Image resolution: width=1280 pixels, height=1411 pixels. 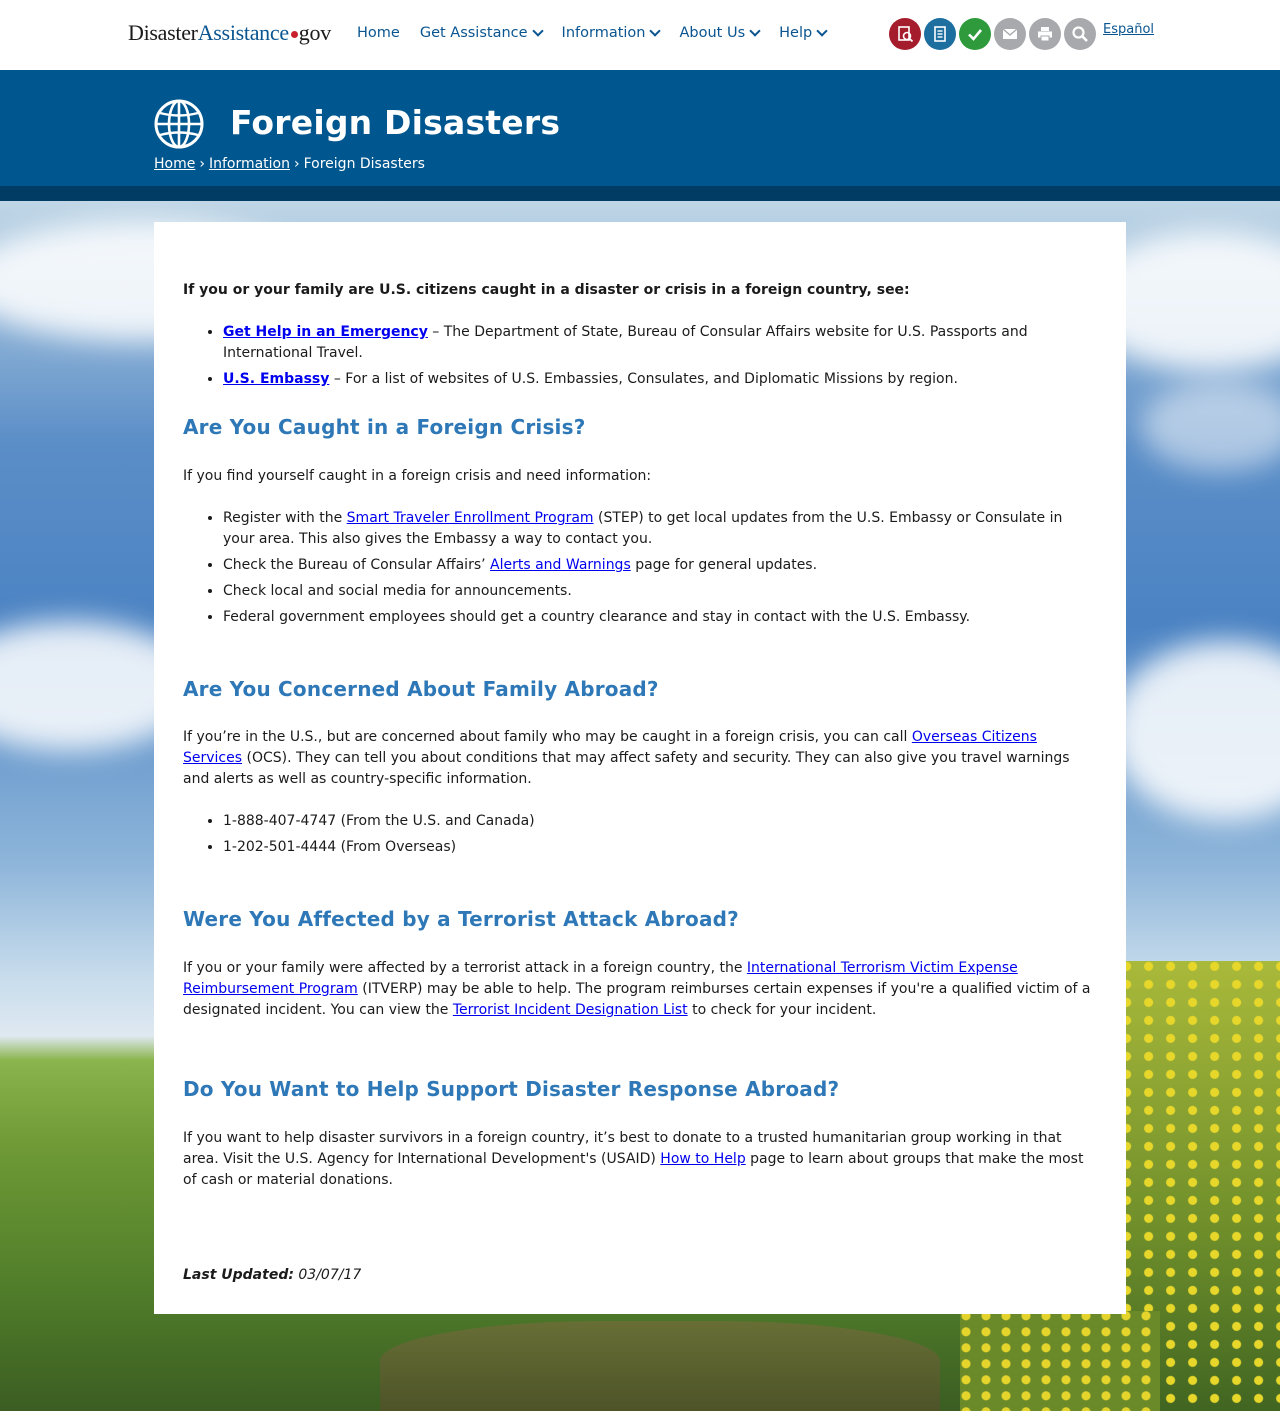 What do you see at coordinates (163, 32) in the screenshot?
I see `logo-text-disaster: Disaster` at bounding box center [163, 32].